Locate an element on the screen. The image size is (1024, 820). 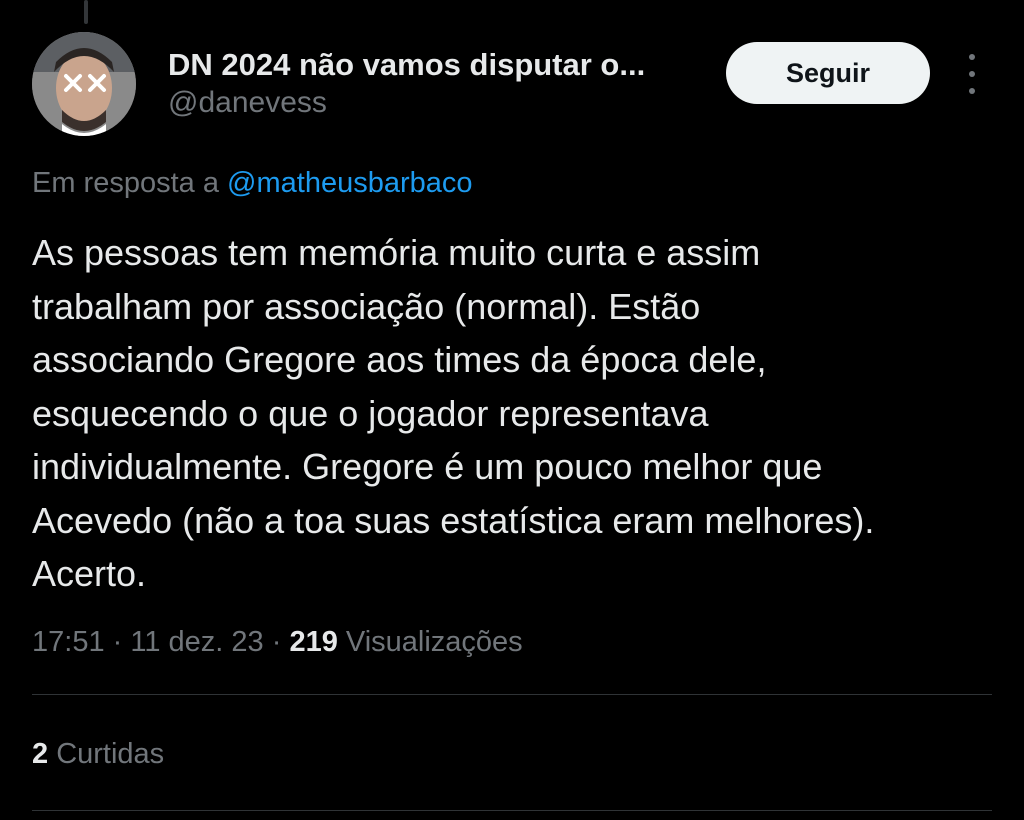
thread-connector-line is located at coordinates (86, 12).